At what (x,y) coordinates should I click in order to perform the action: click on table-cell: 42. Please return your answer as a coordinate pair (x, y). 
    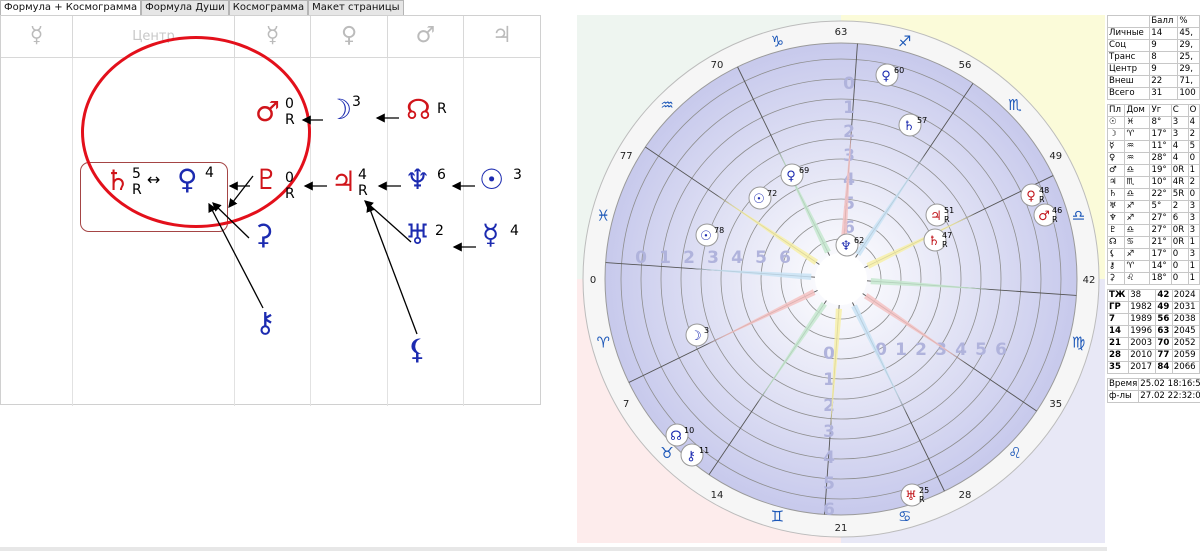
    Looking at the image, I should click on (1164, 295).